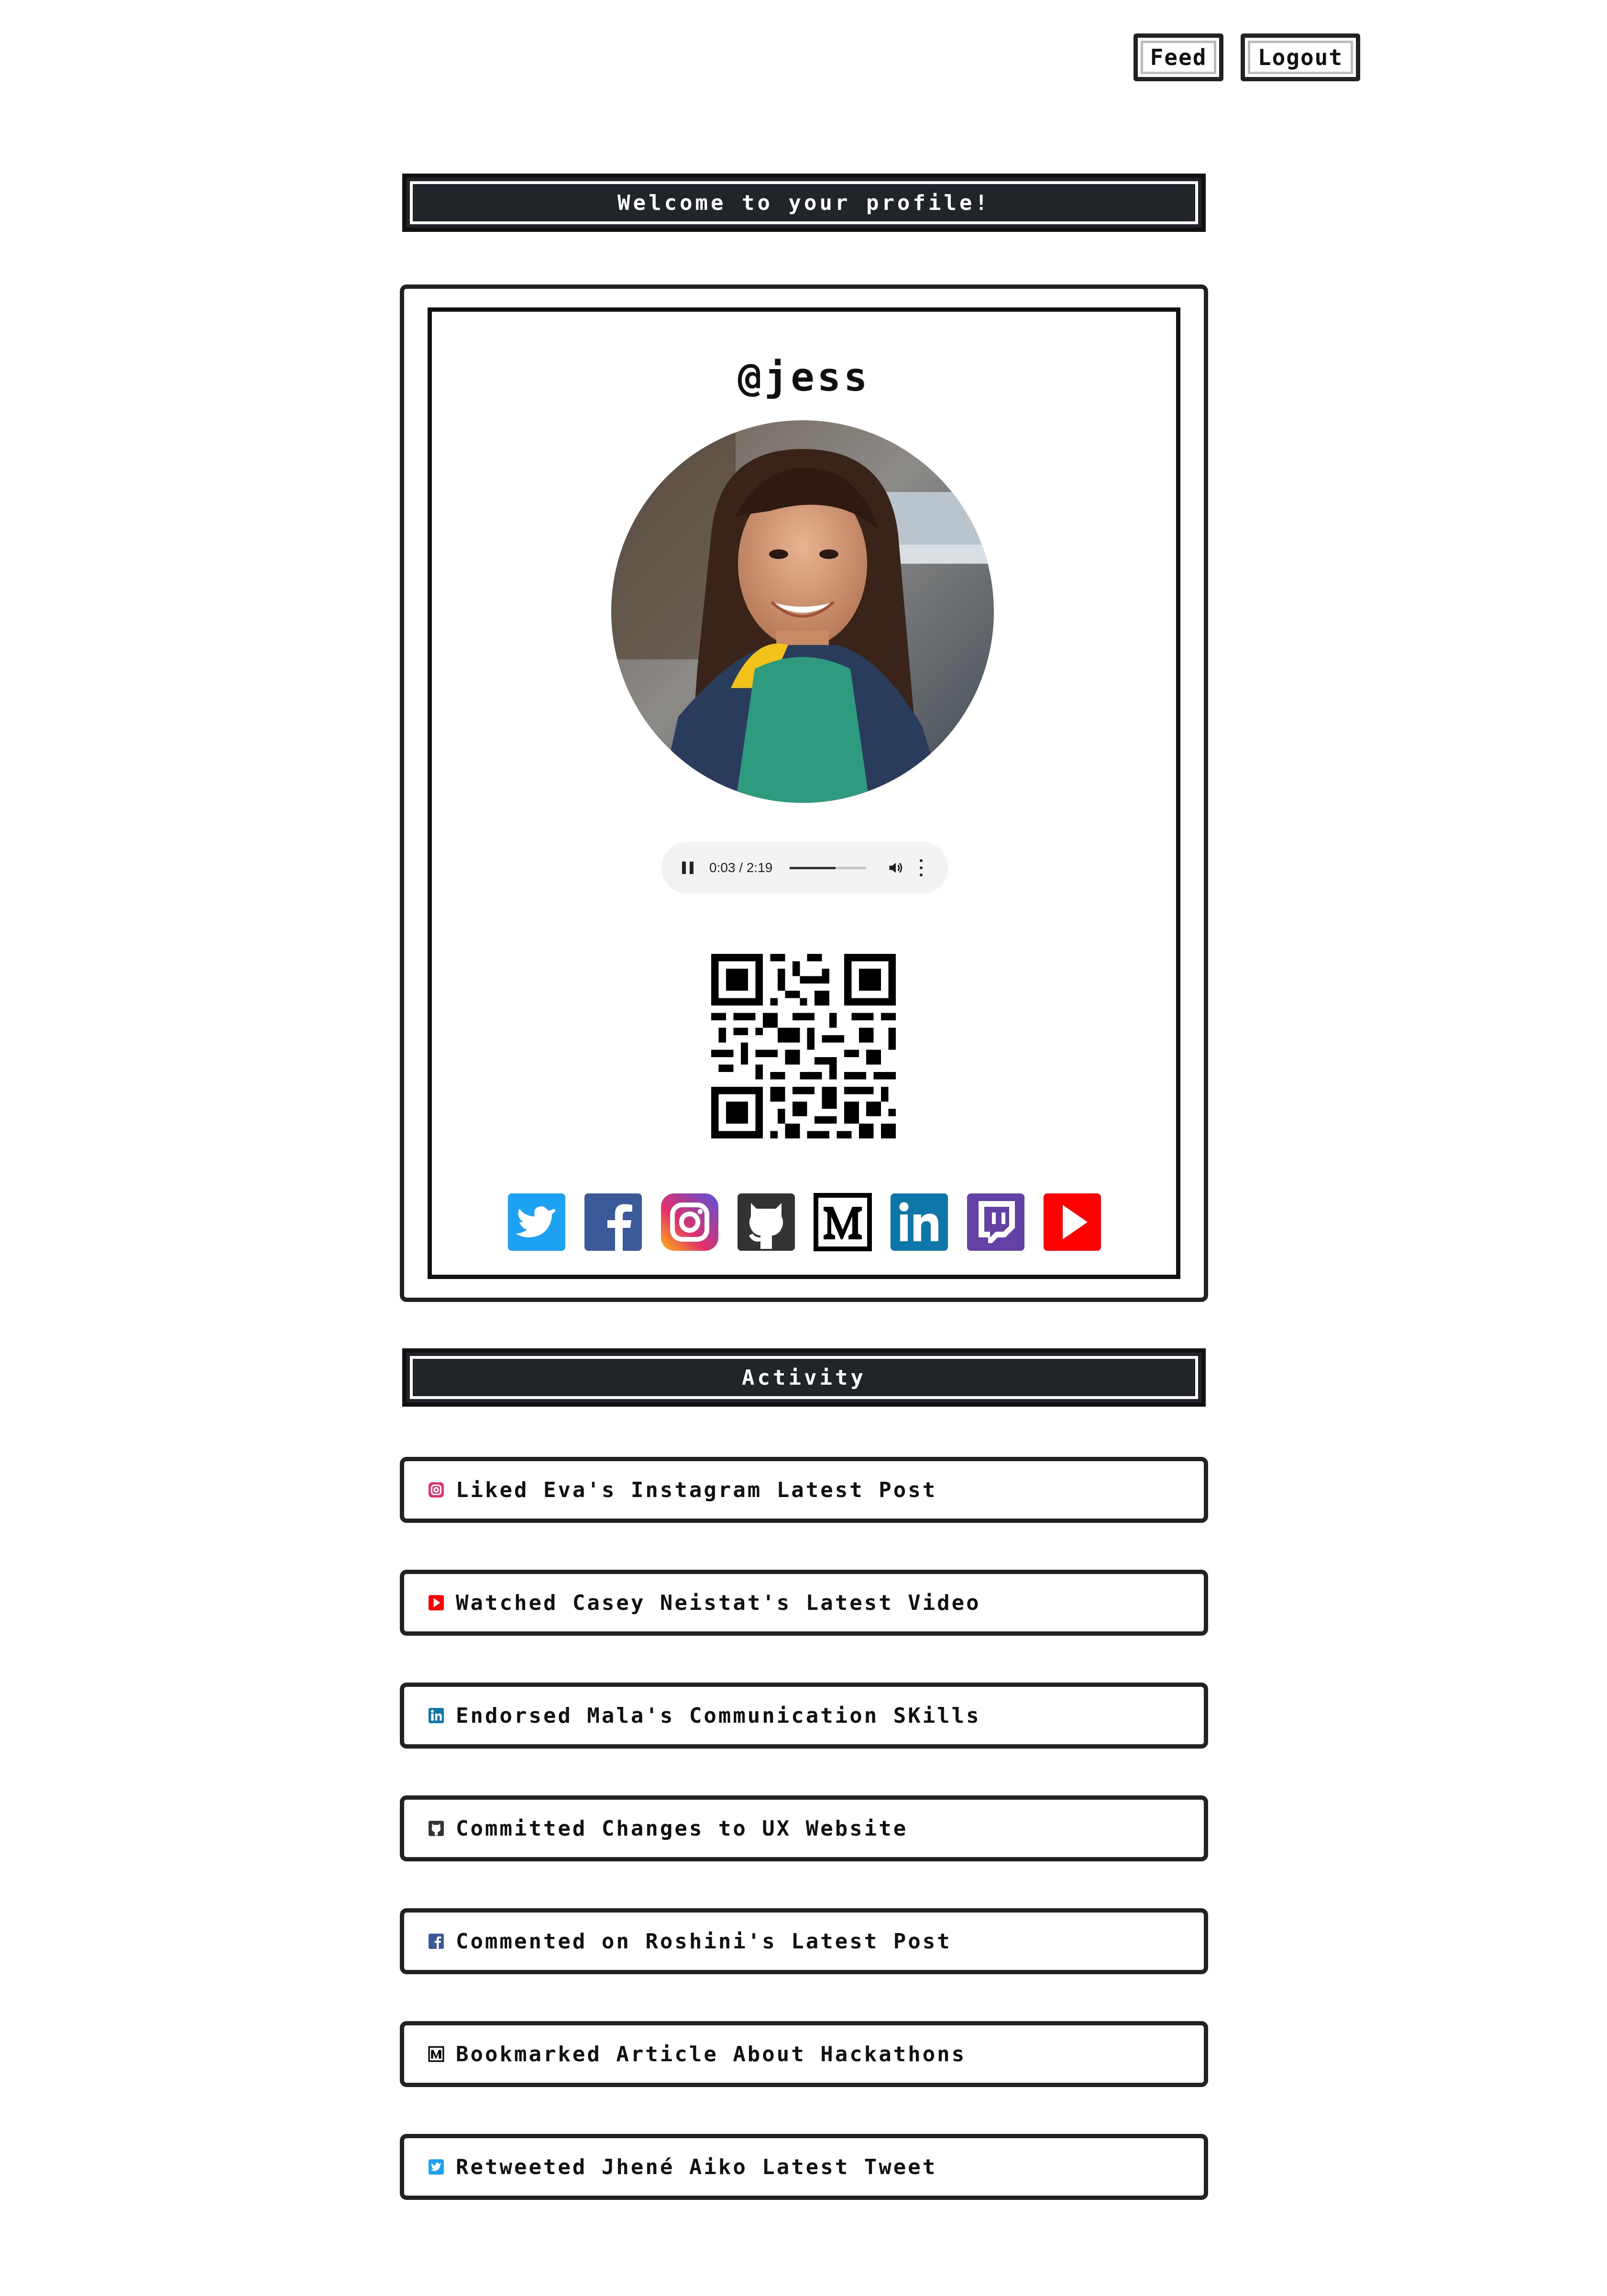 The height and width of the screenshot is (2296, 1607). I want to click on activity-text: Bookmarked Article About Hackathons, so click(711, 2054).